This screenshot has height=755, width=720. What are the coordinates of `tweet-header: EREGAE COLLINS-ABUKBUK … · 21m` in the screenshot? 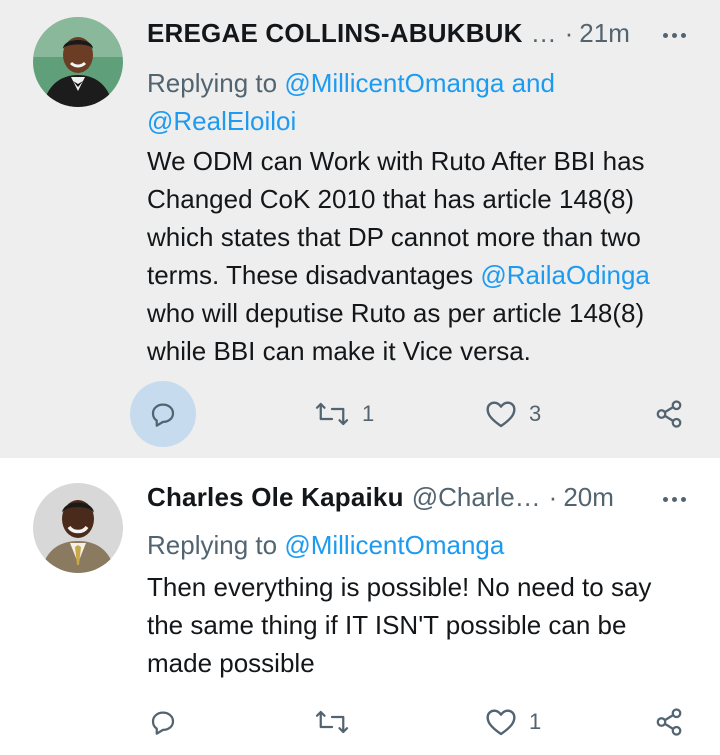 It's located at (416, 33).